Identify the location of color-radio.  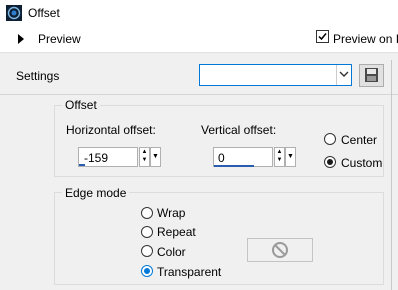
(147, 251).